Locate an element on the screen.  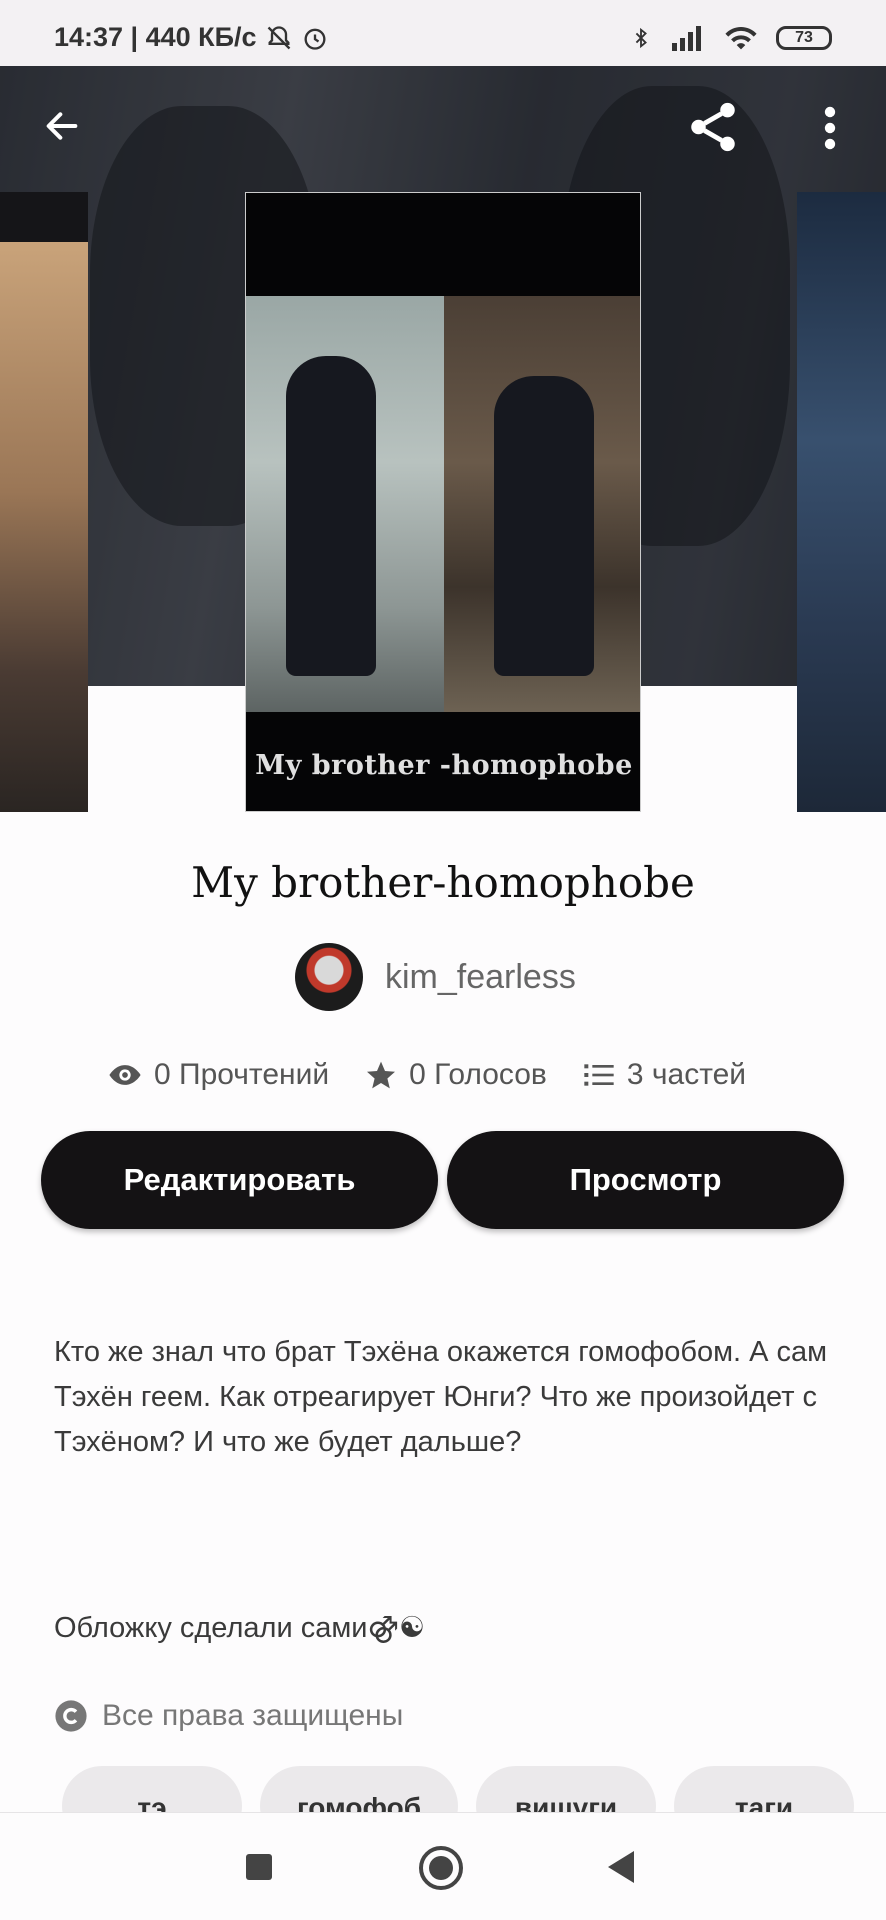
stat-votes: 0 Голосов is located at coordinates (456, 1075).